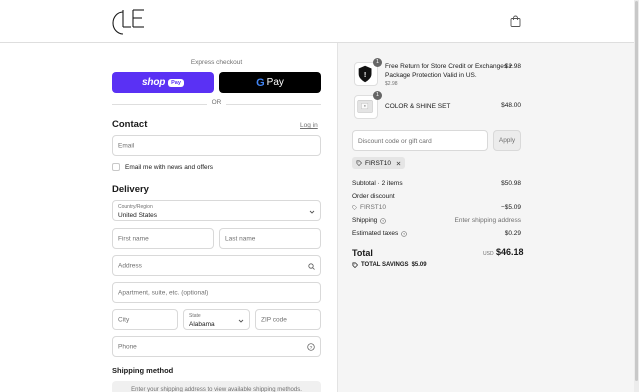 The width and height of the screenshot is (639, 392). I want to click on item-variant: $2.98, so click(391, 84).